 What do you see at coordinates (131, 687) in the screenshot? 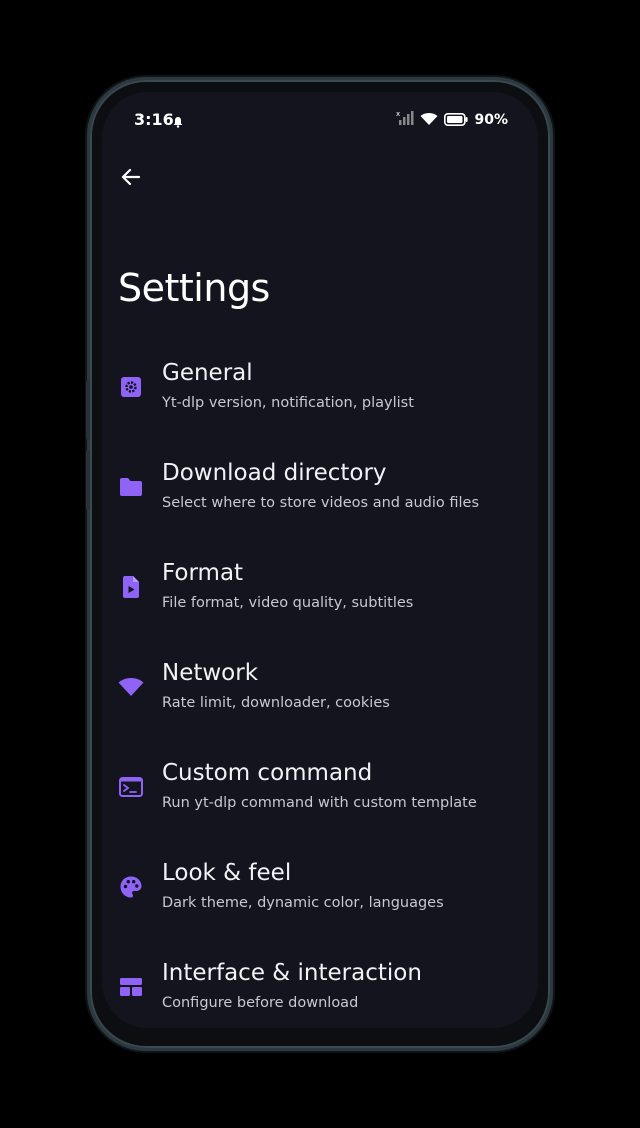
I see `wifi-icon` at bounding box center [131, 687].